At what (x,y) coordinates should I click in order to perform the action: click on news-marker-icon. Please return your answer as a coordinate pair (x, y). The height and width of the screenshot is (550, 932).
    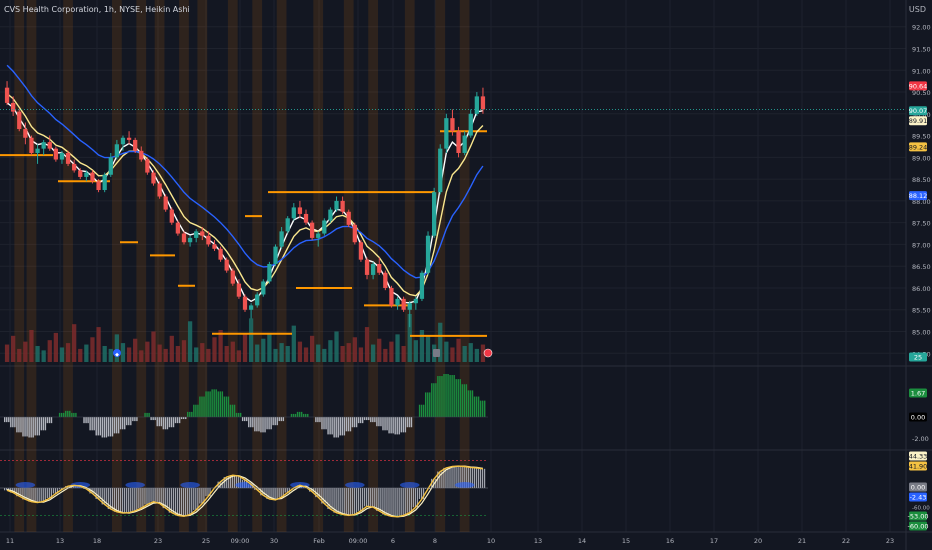
    Looking at the image, I should click on (488, 353).